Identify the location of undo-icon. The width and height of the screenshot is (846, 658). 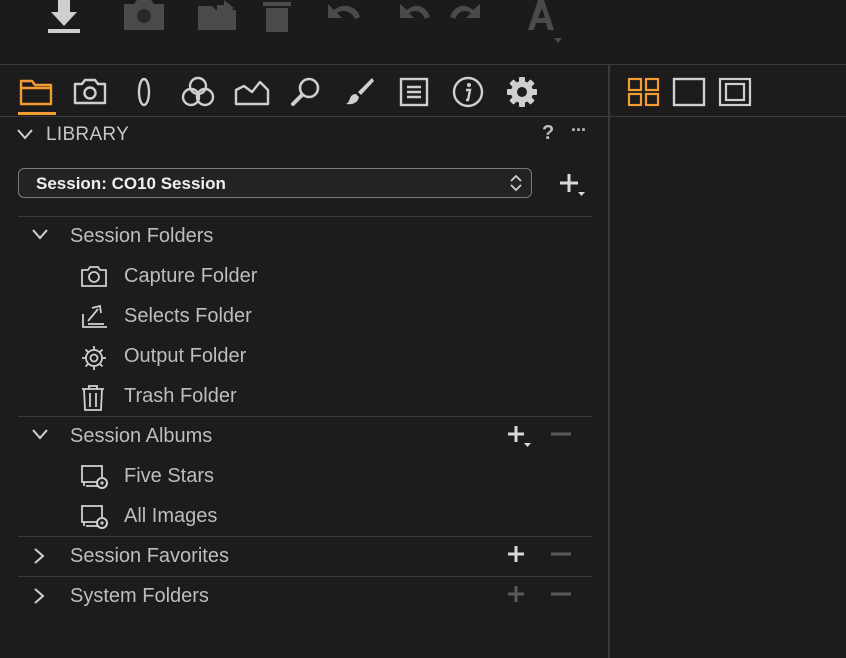
(416, 17).